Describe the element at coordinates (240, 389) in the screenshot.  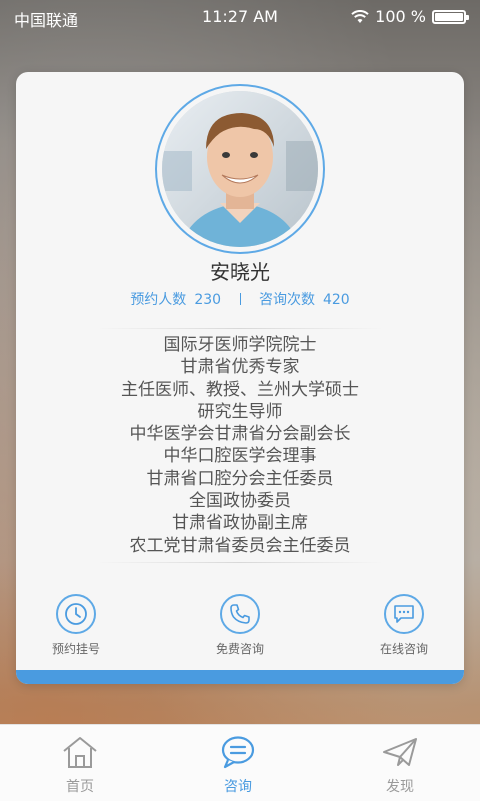
I see `title-line: 主任医师、教授、兰州大学硕士` at that location.